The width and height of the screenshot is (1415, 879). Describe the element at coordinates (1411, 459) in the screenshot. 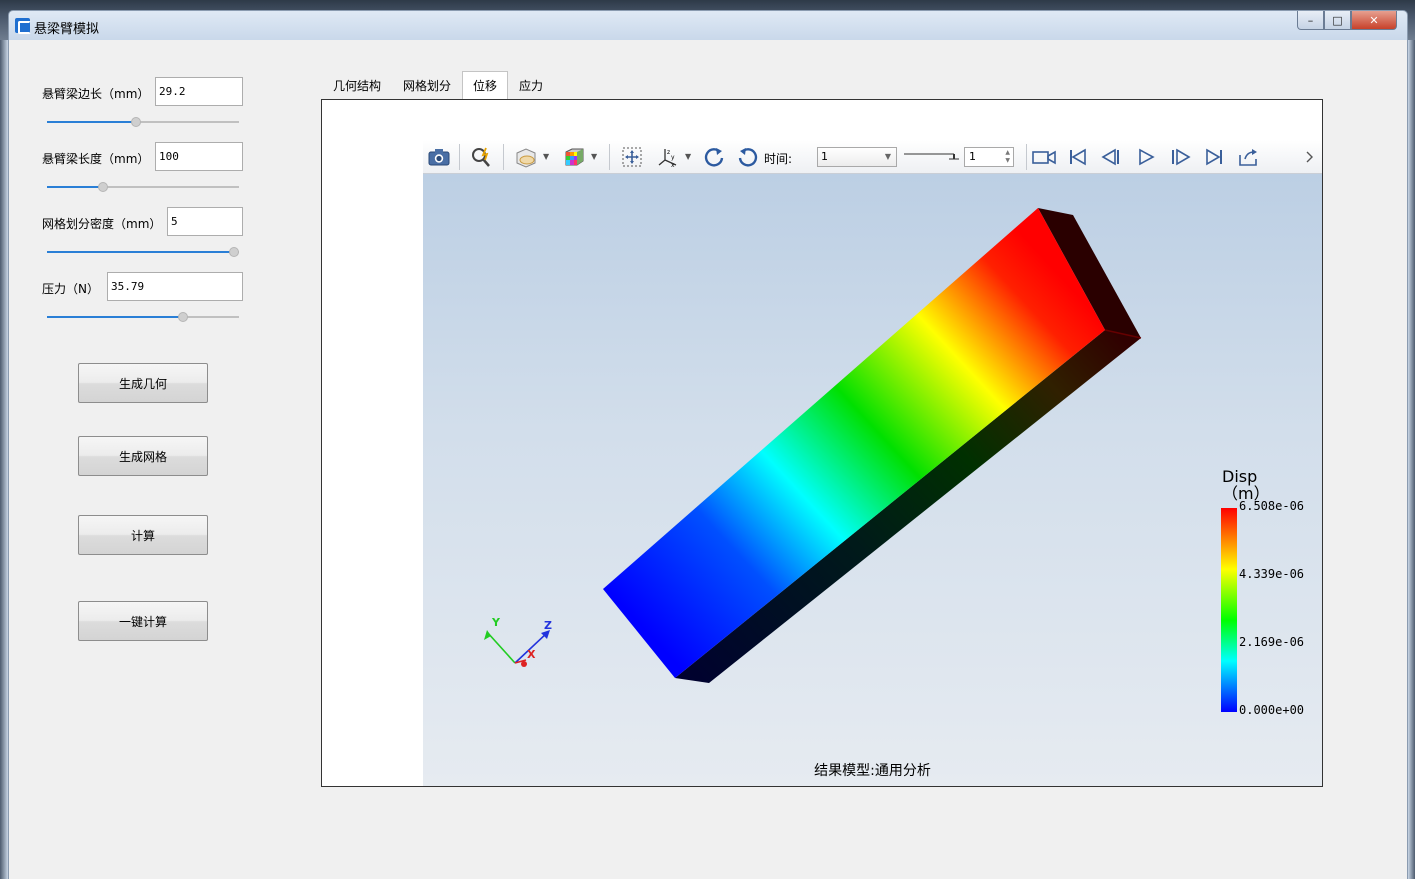

I see `window-border-right` at that location.